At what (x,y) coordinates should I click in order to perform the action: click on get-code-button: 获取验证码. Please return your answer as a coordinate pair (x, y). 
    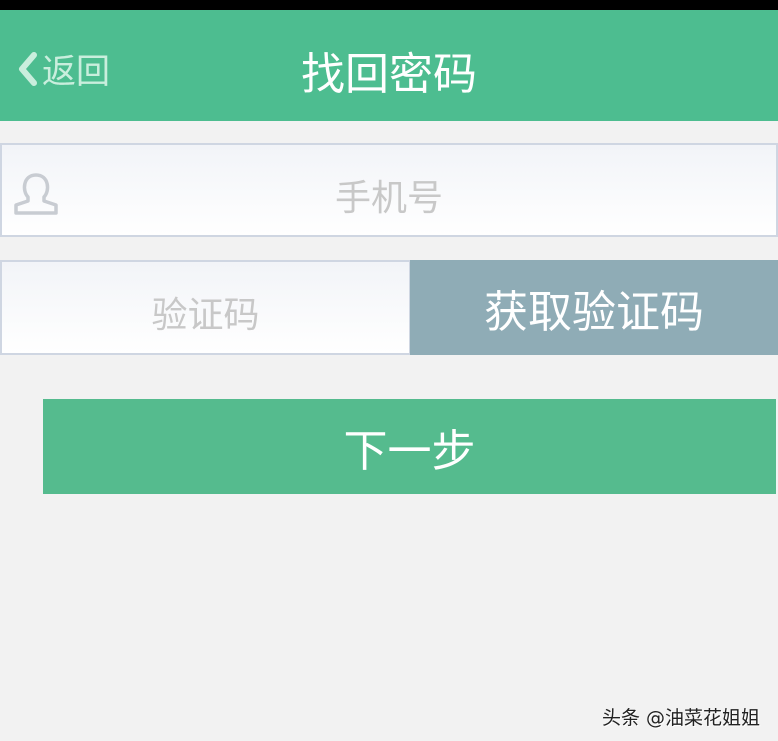
    Looking at the image, I should click on (594, 307).